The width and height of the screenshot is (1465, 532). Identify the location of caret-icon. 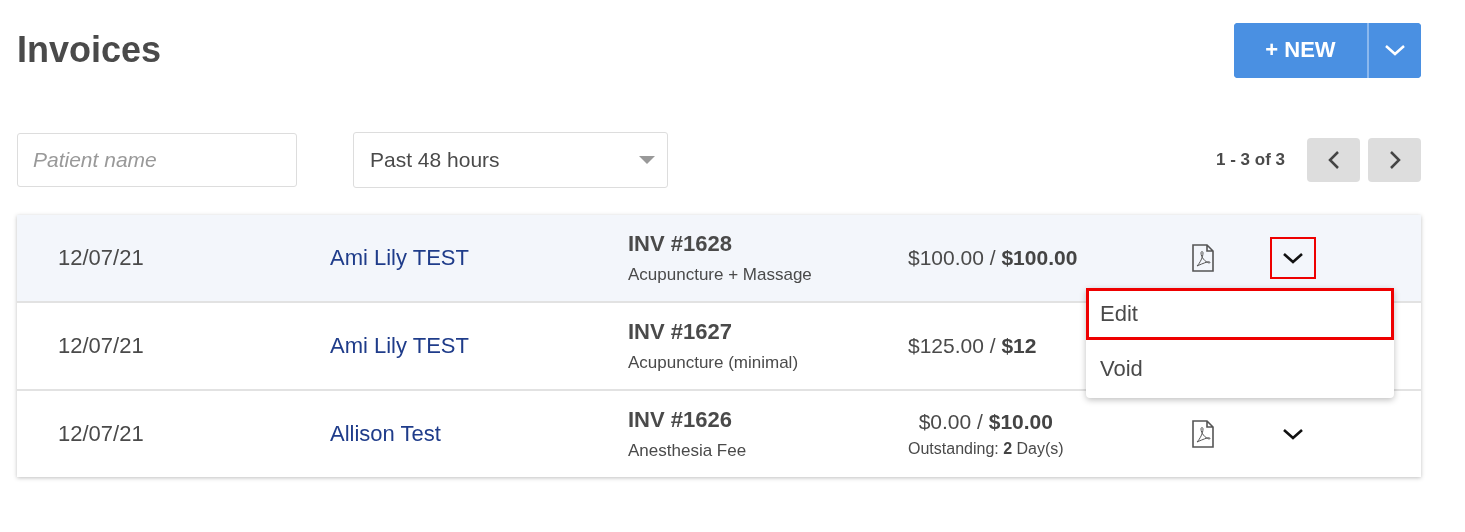
(647, 160).